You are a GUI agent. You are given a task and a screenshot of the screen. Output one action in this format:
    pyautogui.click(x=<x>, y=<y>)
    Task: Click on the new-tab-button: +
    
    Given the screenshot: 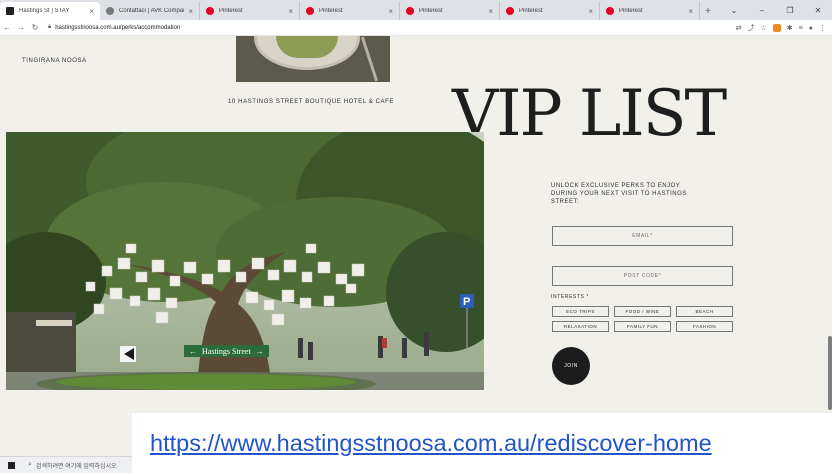 What is the action you would take?
    pyautogui.click(x=708, y=11)
    